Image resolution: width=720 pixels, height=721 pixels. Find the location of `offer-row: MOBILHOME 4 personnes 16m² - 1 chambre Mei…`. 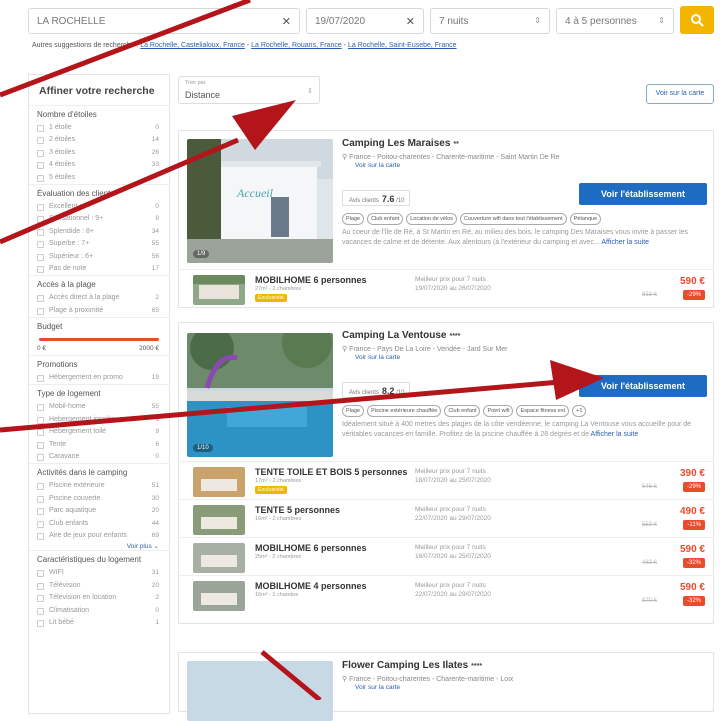

offer-row: MOBILHOME 4 personnes 16m² - 1 chambre Mei… is located at coordinates (446, 594).